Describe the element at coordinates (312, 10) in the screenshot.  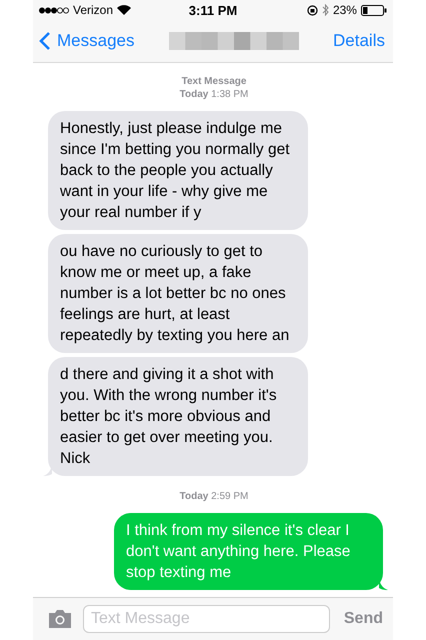
I see `rotation-lock-icon` at that location.